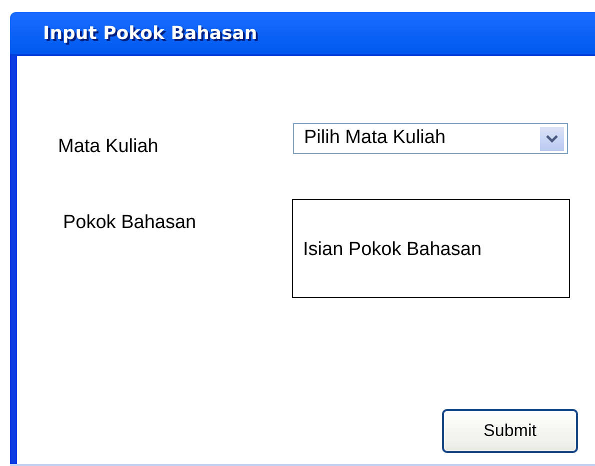  I want to click on field-label: Pokok Bahasan, so click(130, 222).